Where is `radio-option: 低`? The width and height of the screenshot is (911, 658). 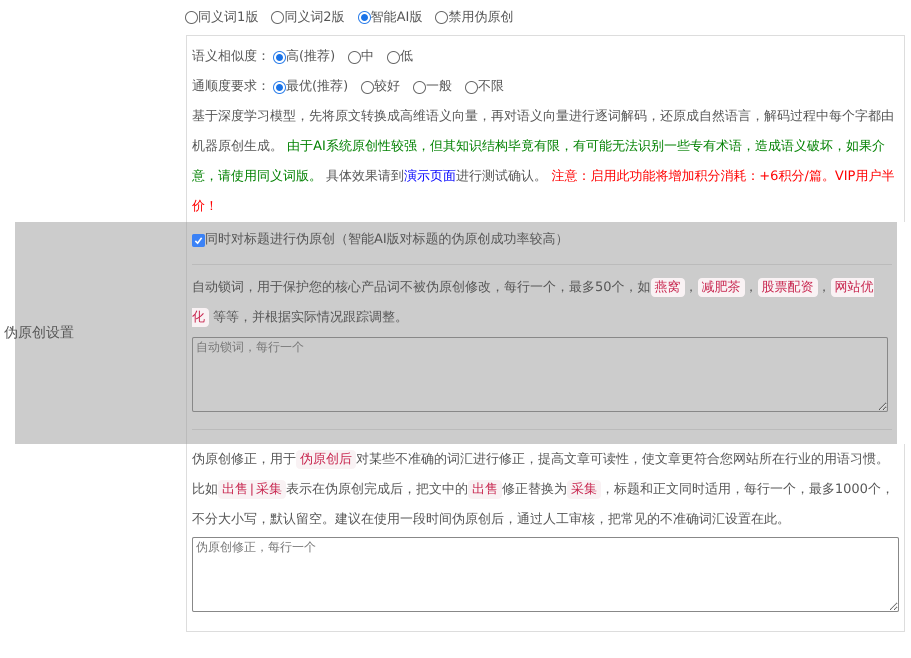 radio-option: 低 is located at coordinates (400, 57).